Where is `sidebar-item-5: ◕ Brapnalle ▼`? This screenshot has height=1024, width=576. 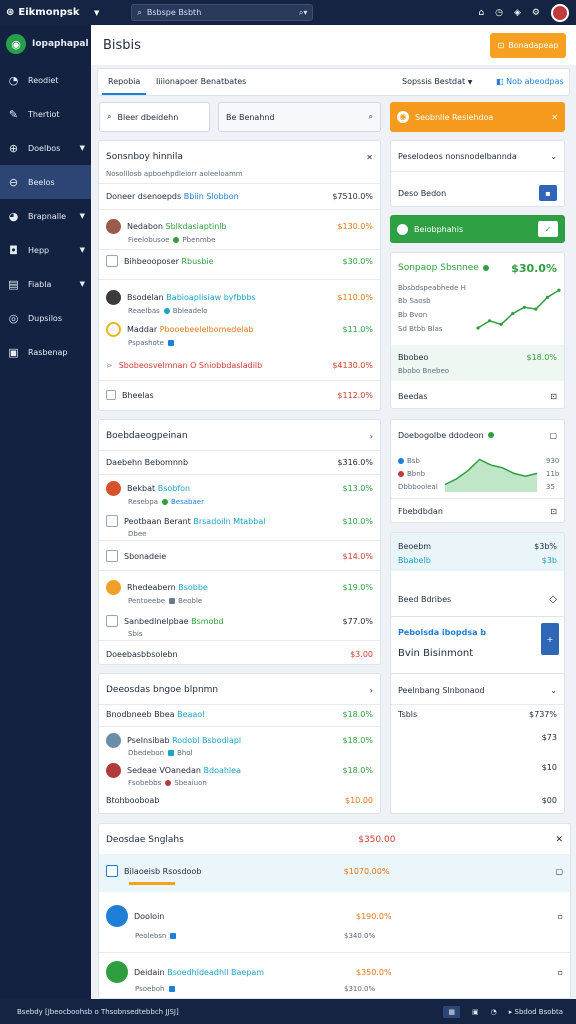
sidebar-item-5: ◕ Brapnalle ▼ is located at coordinates (45, 216).